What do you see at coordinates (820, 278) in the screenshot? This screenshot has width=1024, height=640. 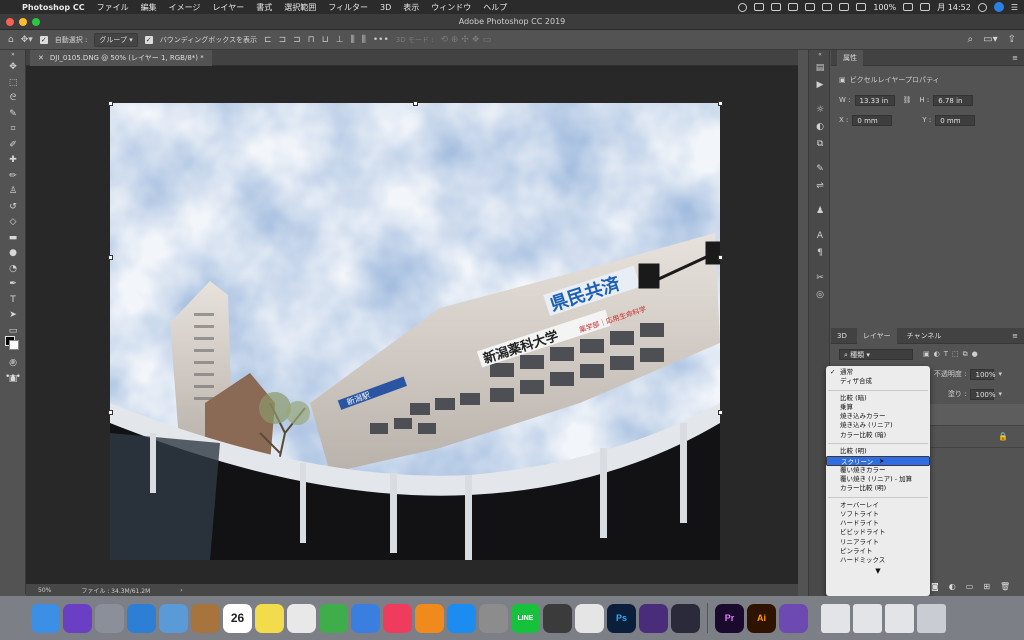 I see `tool-presets-icon: ✂` at bounding box center [820, 278].